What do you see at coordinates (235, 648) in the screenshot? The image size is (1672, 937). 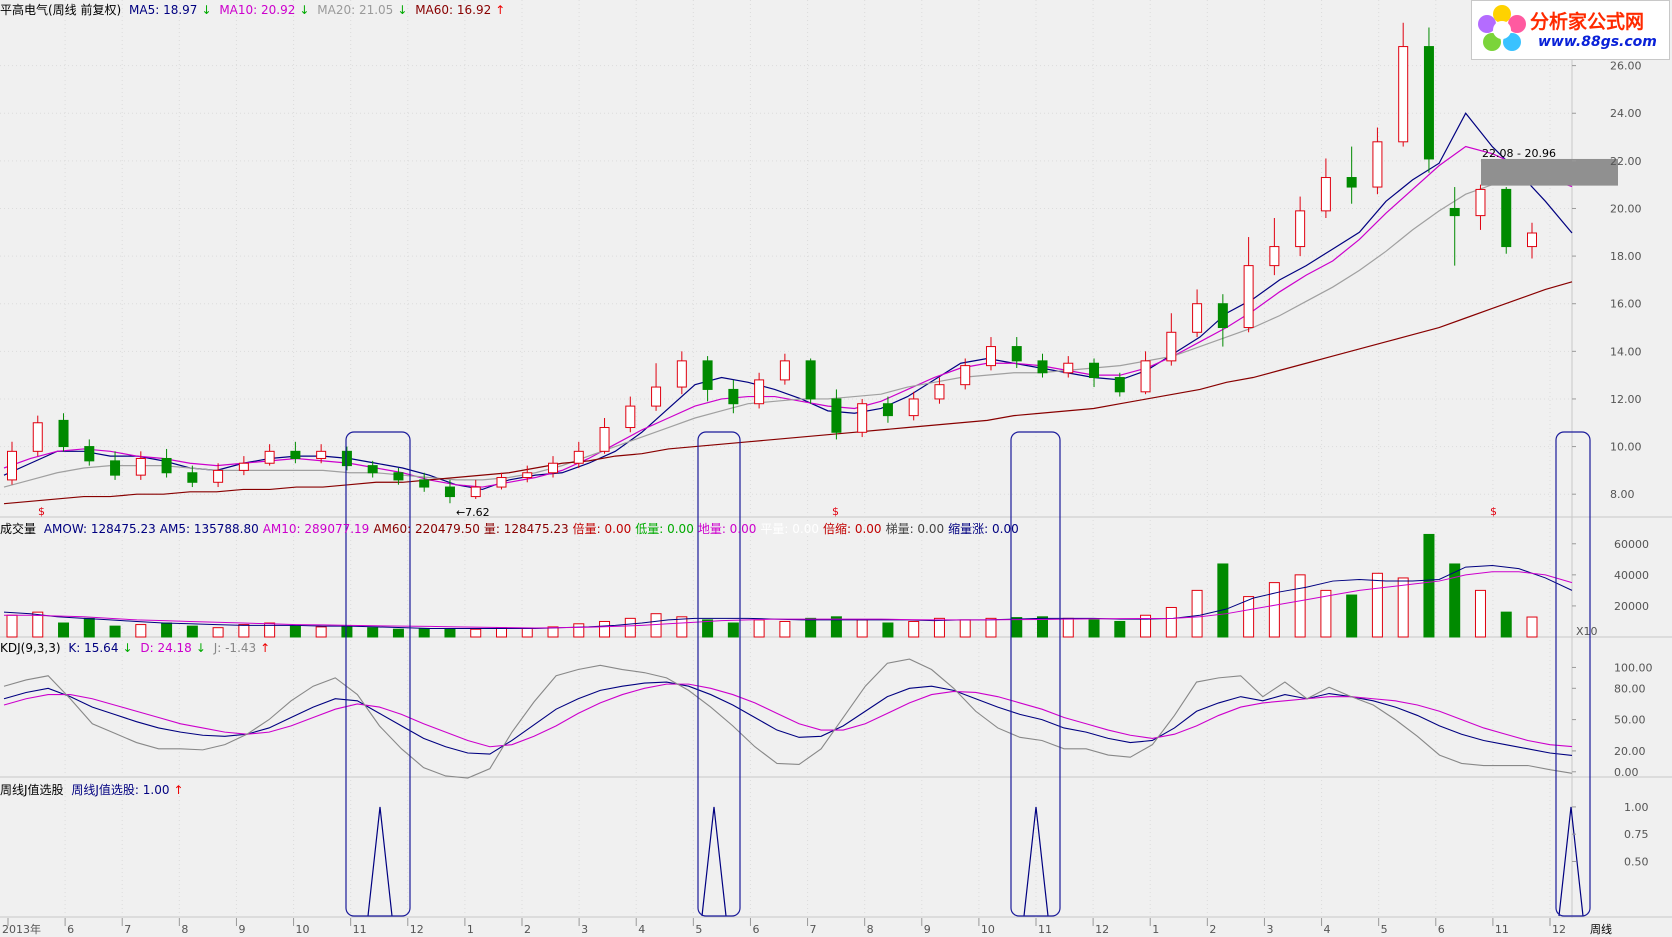 I see `kdj-j-label: J: -1.43` at bounding box center [235, 648].